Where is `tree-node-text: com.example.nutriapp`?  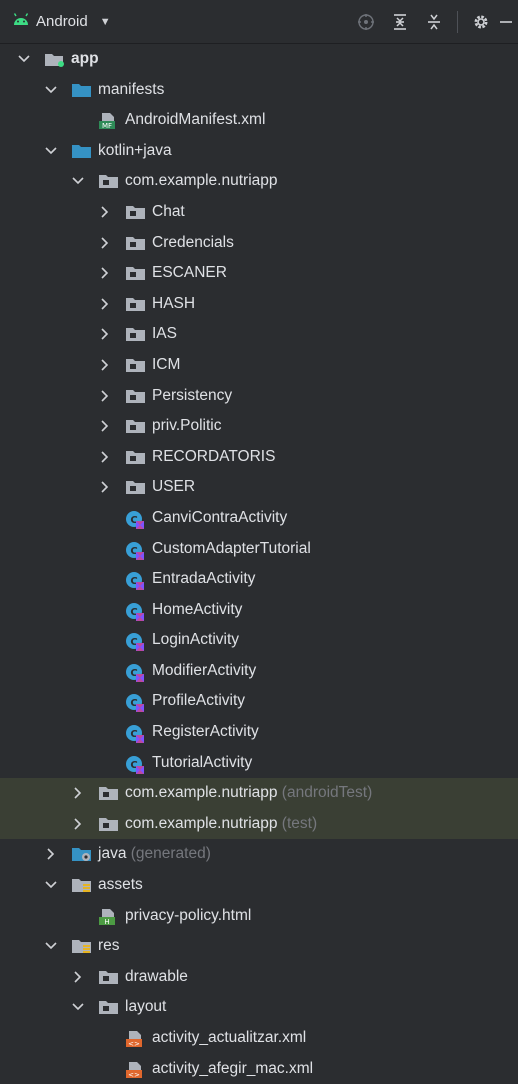
tree-node-text: com.example.nutriapp is located at coordinates (201, 181).